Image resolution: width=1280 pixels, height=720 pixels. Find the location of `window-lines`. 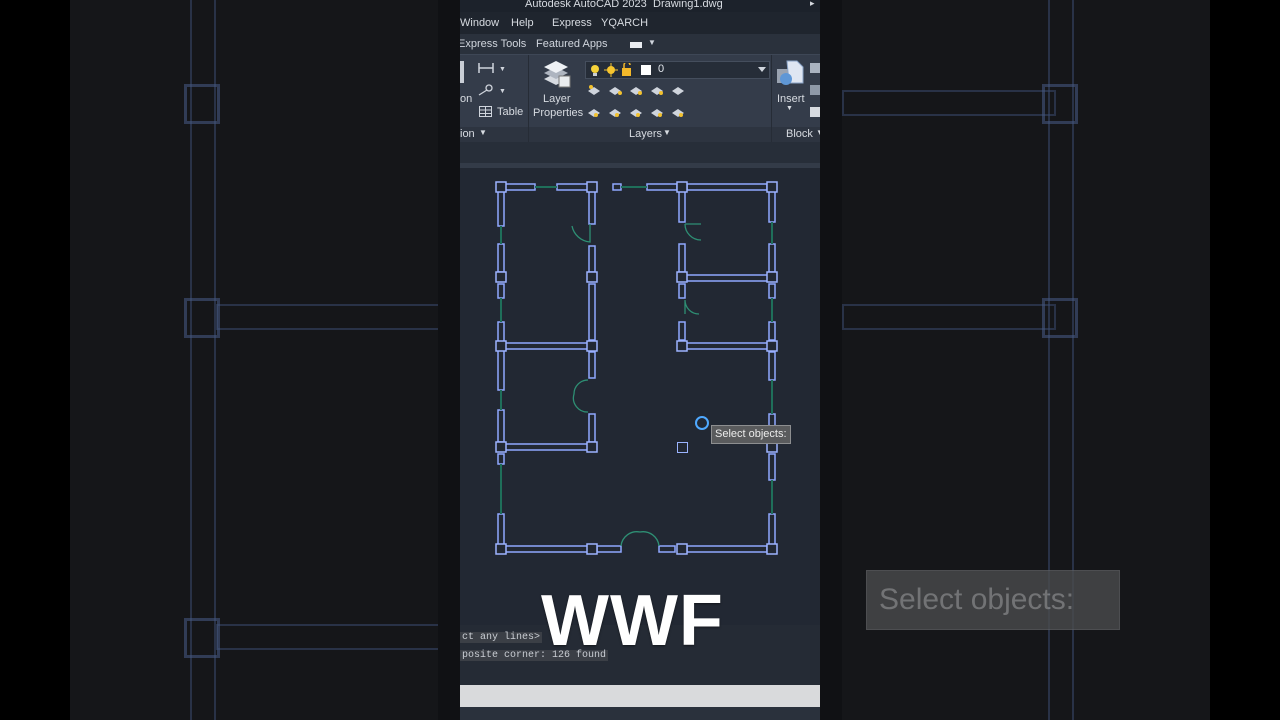

window-lines is located at coordinates (636, 350).